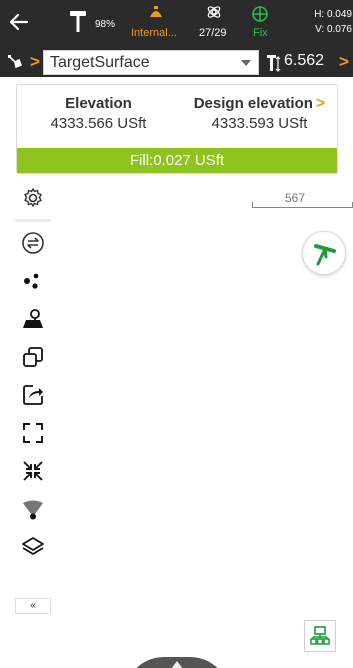  I want to click on surface-select: TargetSurface, so click(151, 62).